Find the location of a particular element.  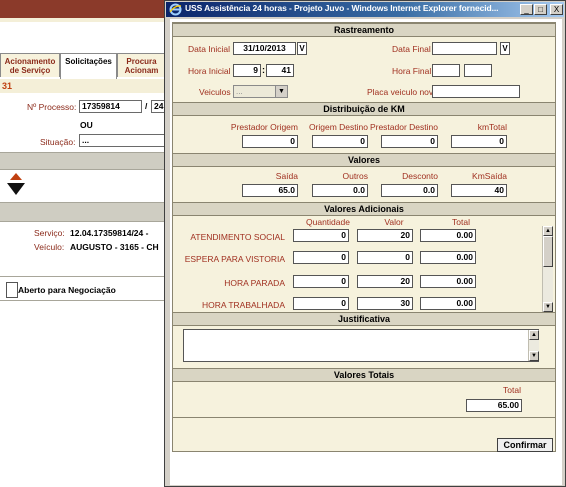

adicionais-scrollbar: ▲ ▼ is located at coordinates (547, 269).